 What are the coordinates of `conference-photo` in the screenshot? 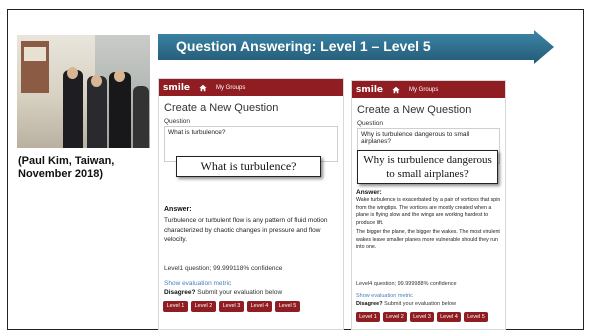 It's located at (83, 91).